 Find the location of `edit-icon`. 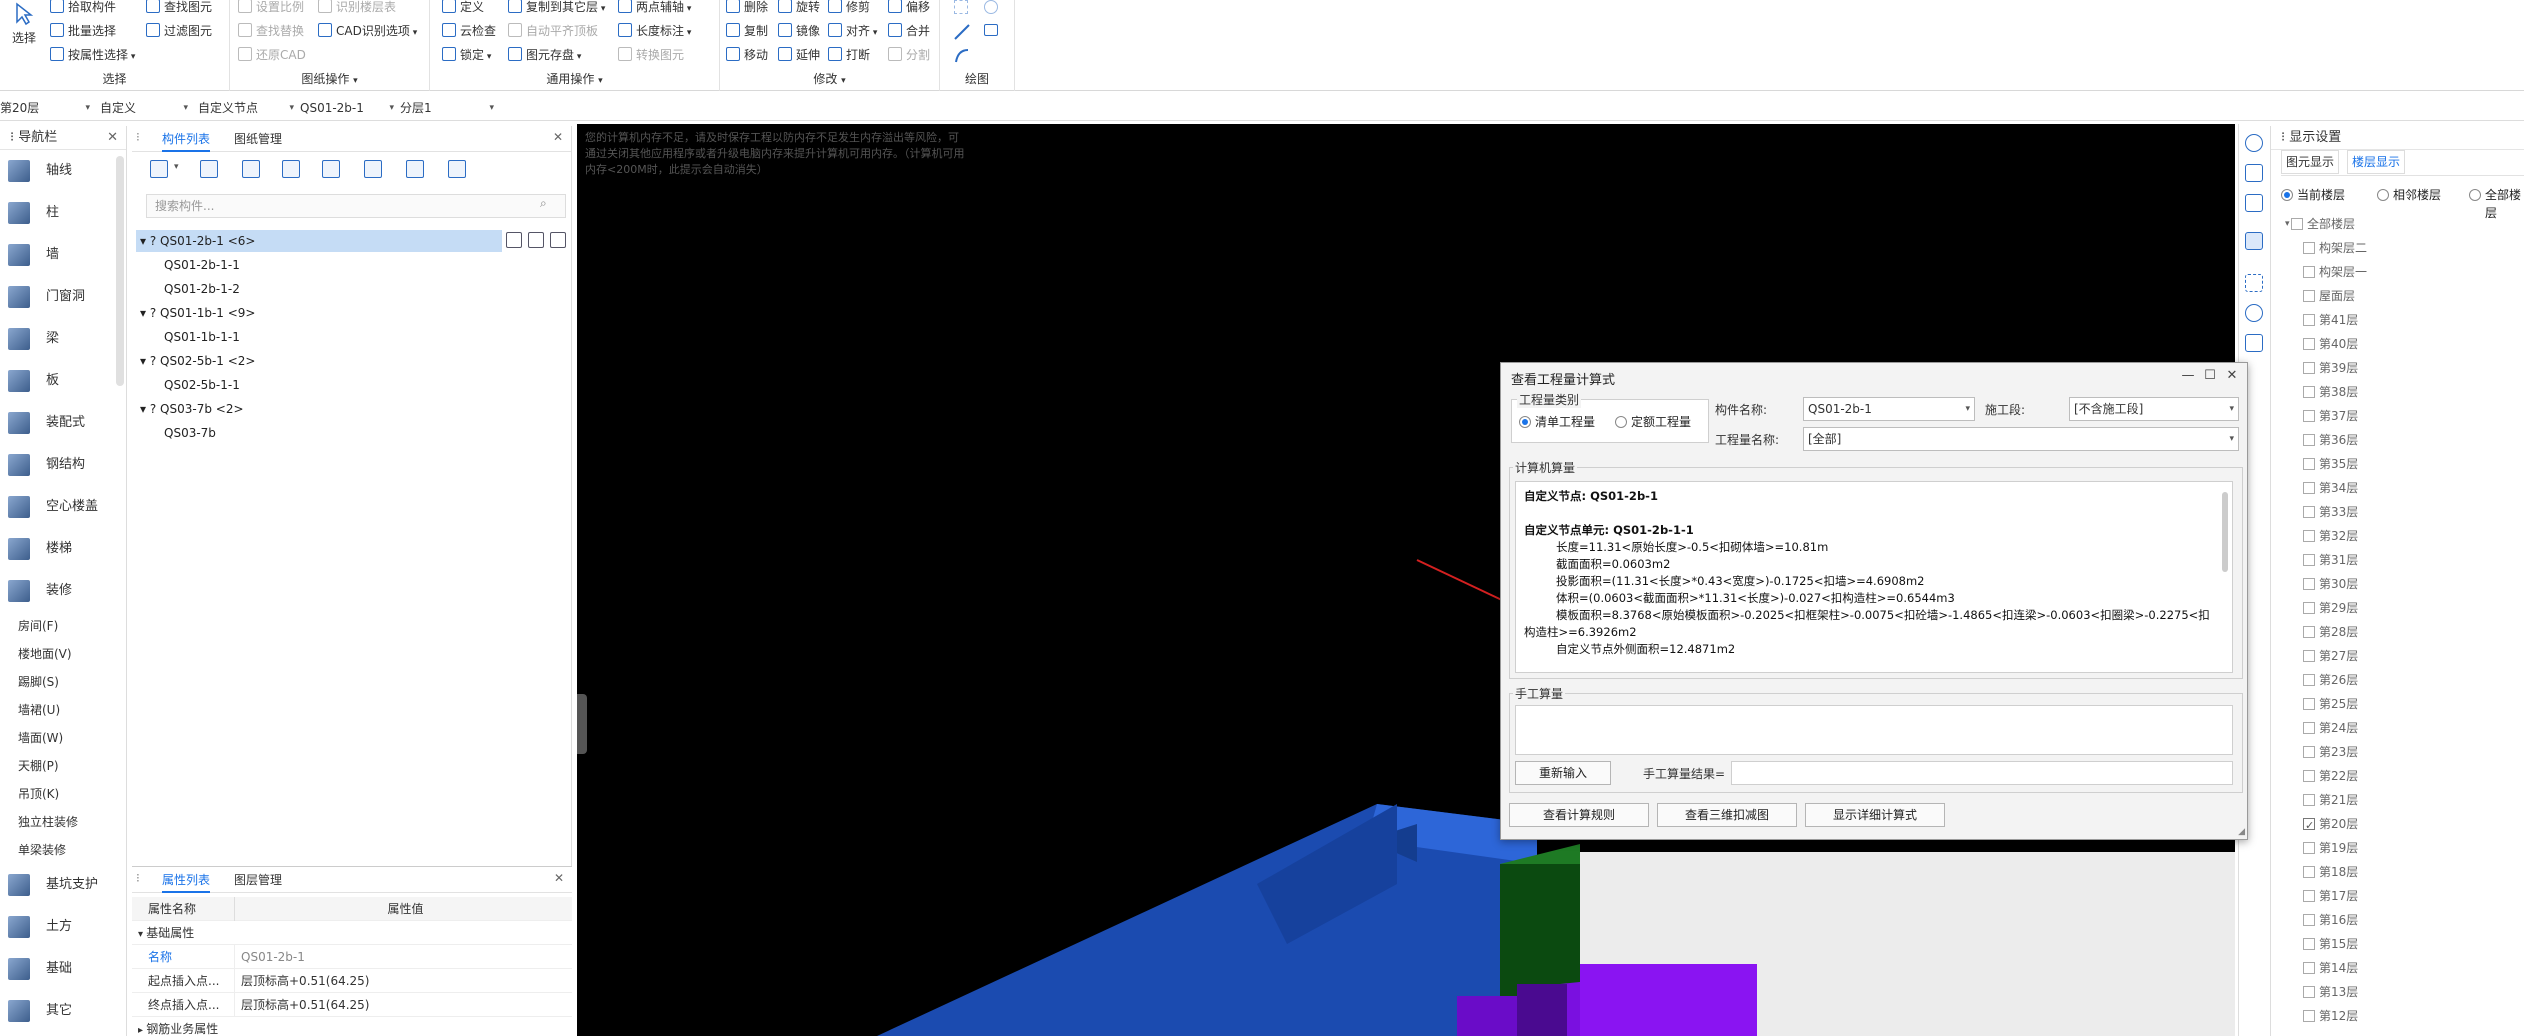

edit-icon is located at coordinates (514, 240).